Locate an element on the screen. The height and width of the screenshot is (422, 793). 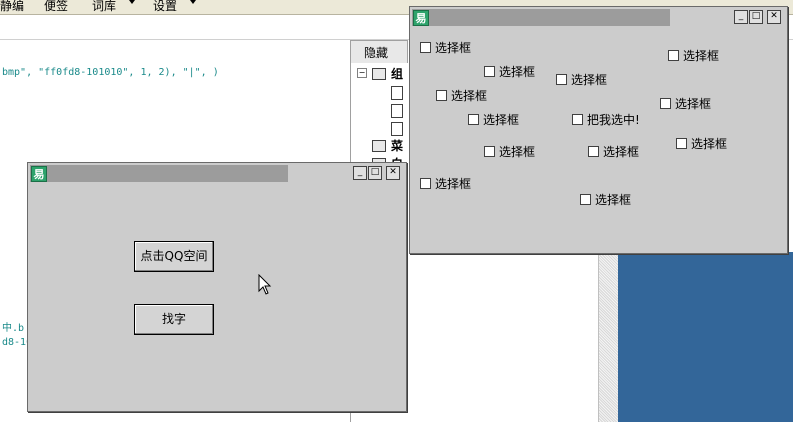
menu-item-notes: 便签 is located at coordinates (56, 7).